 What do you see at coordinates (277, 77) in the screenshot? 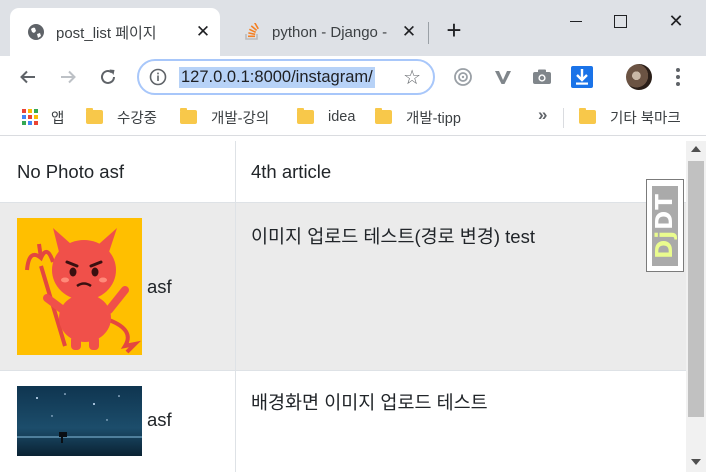
I see `url-text: 127.0.0.1:8000/instagram/` at bounding box center [277, 77].